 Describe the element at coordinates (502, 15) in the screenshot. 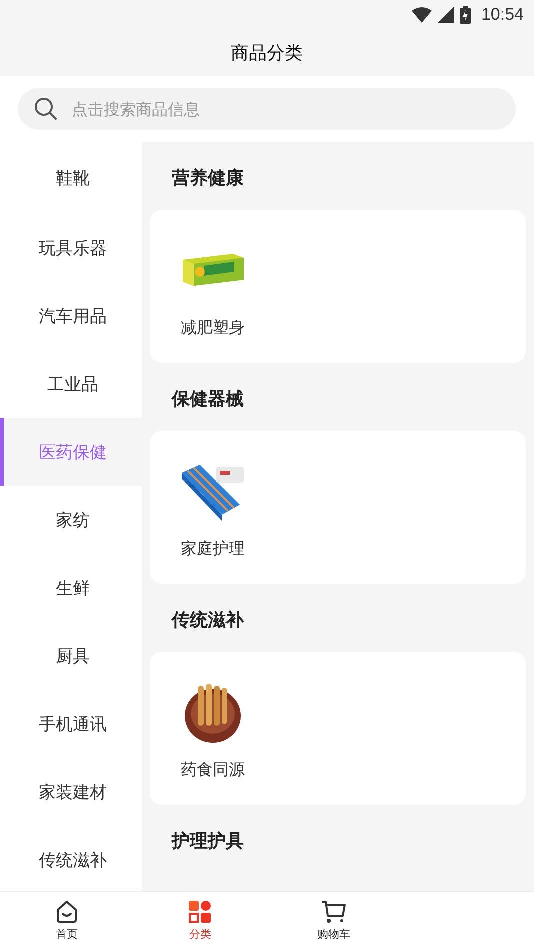

I see `status-time: 10:54` at that location.